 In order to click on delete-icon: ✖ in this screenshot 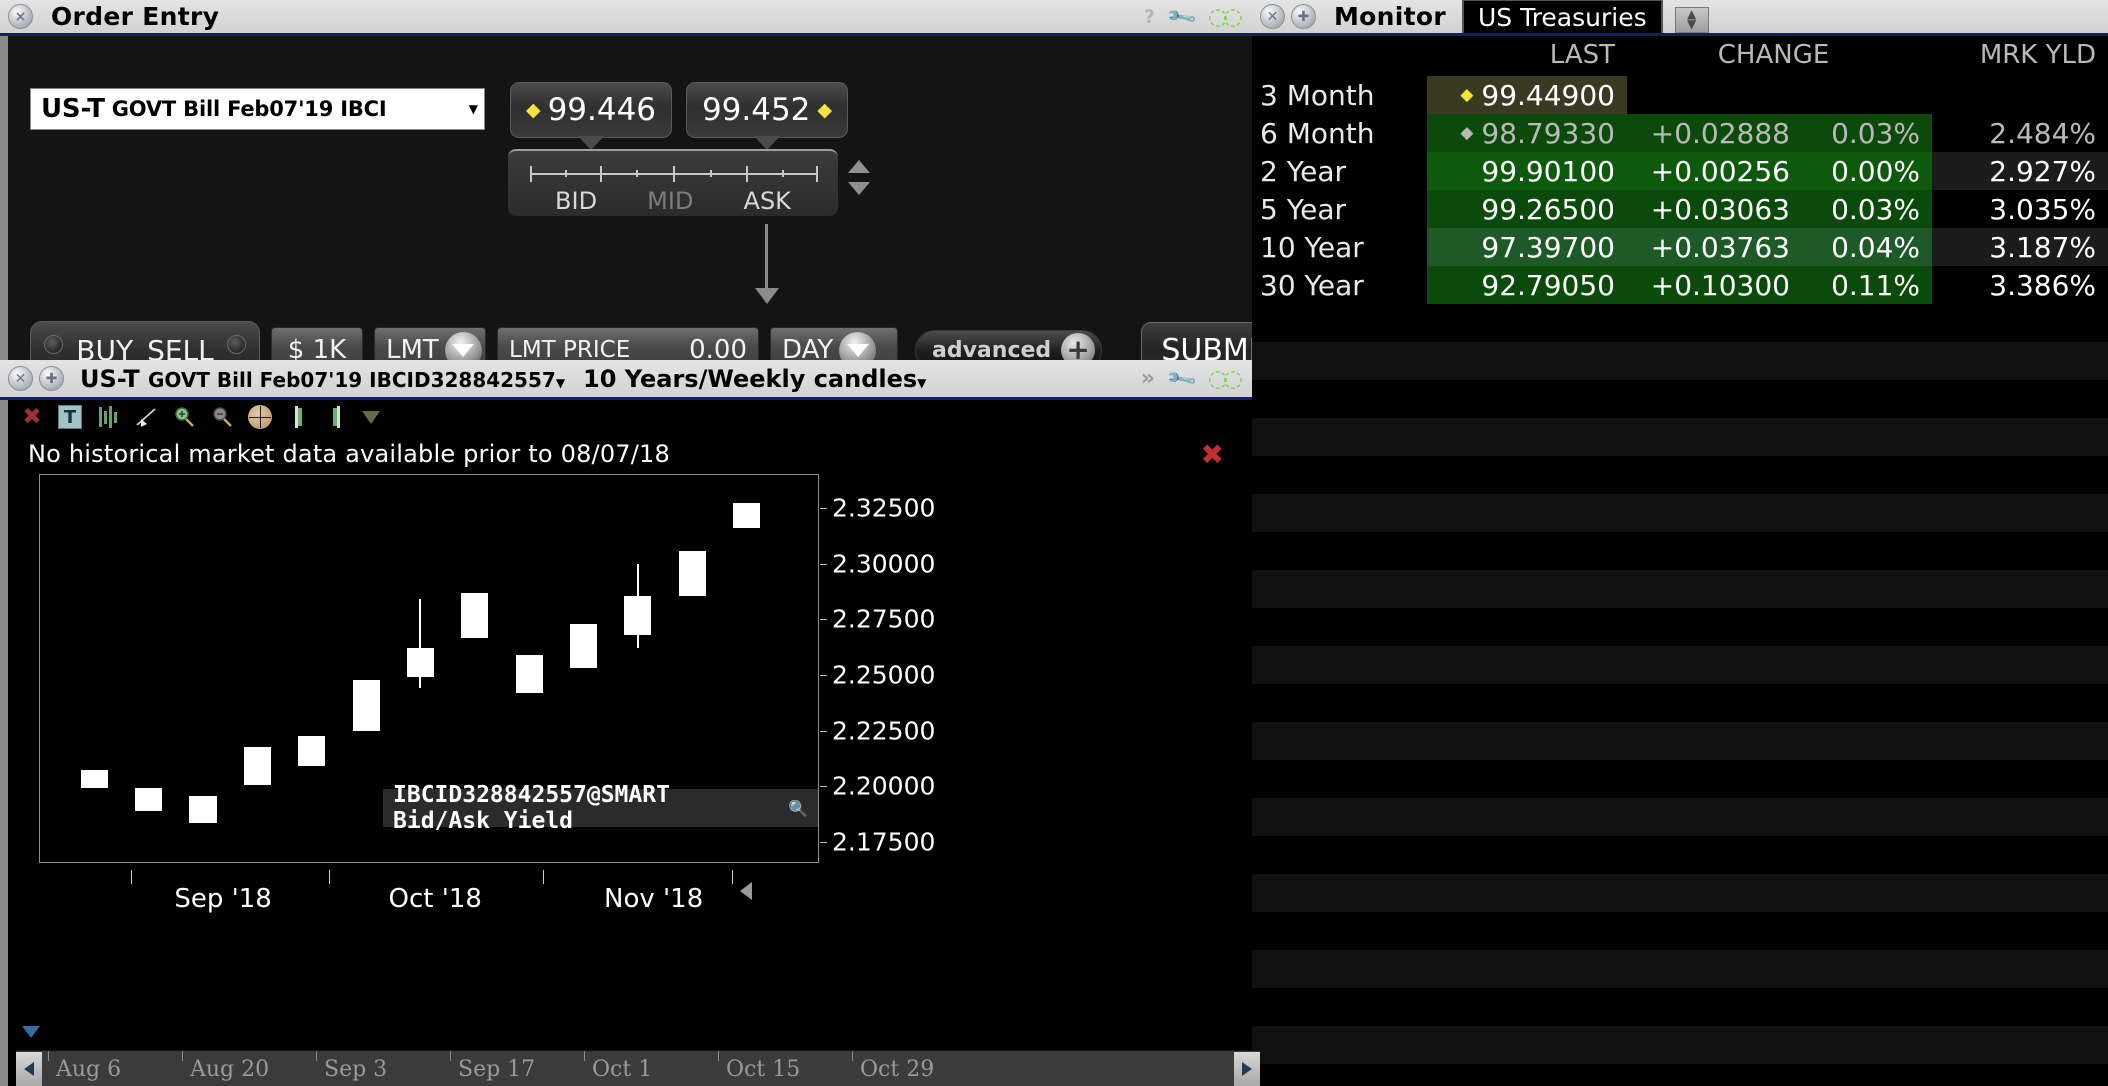, I will do `click(32, 417)`.